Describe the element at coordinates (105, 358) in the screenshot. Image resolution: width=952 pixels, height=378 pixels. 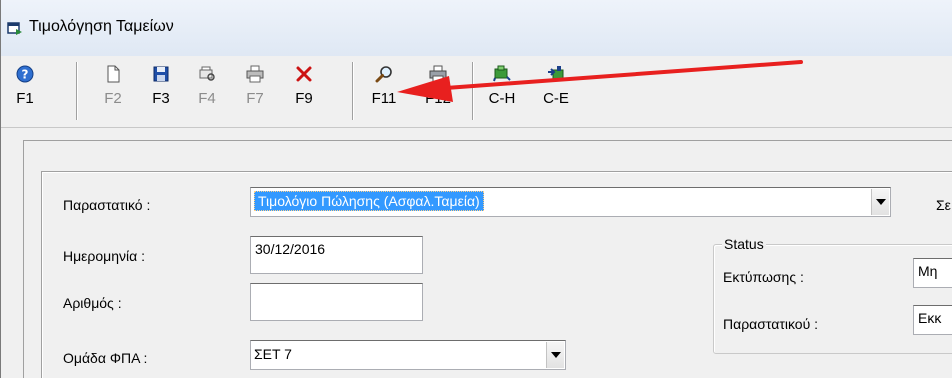
I see `vat-group-label: Ομάδα ΦΠΑ :` at that location.